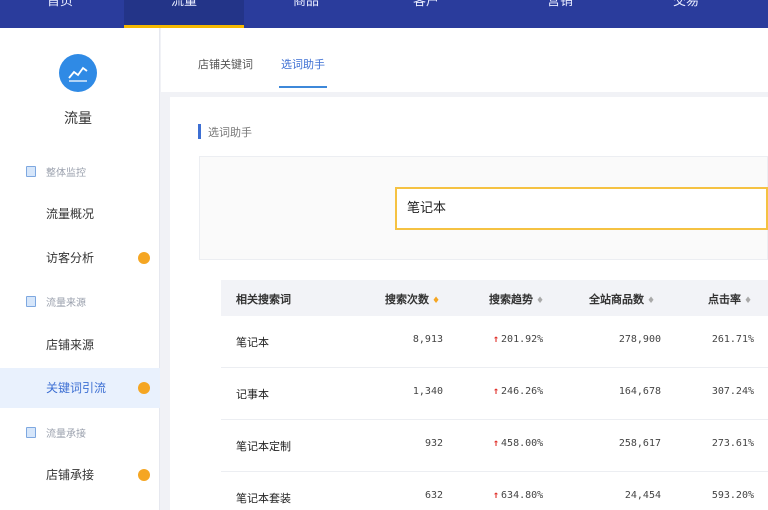  What do you see at coordinates (252, 394) in the screenshot?
I see `keyword-cell: 记事本` at bounding box center [252, 394].